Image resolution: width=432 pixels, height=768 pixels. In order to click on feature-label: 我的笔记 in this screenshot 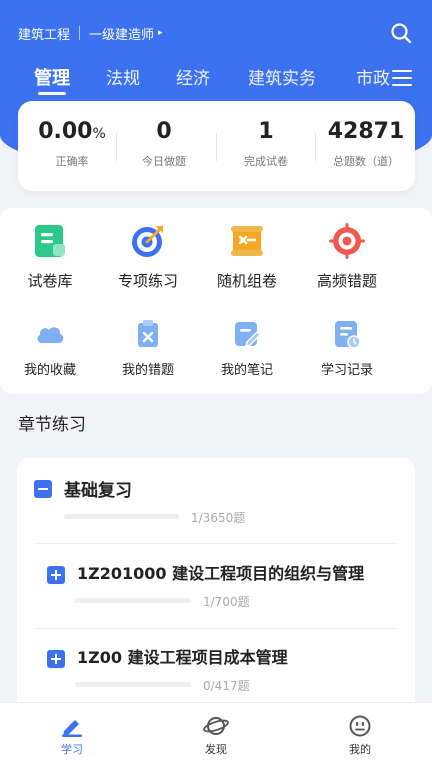, I will do `click(246, 370)`.